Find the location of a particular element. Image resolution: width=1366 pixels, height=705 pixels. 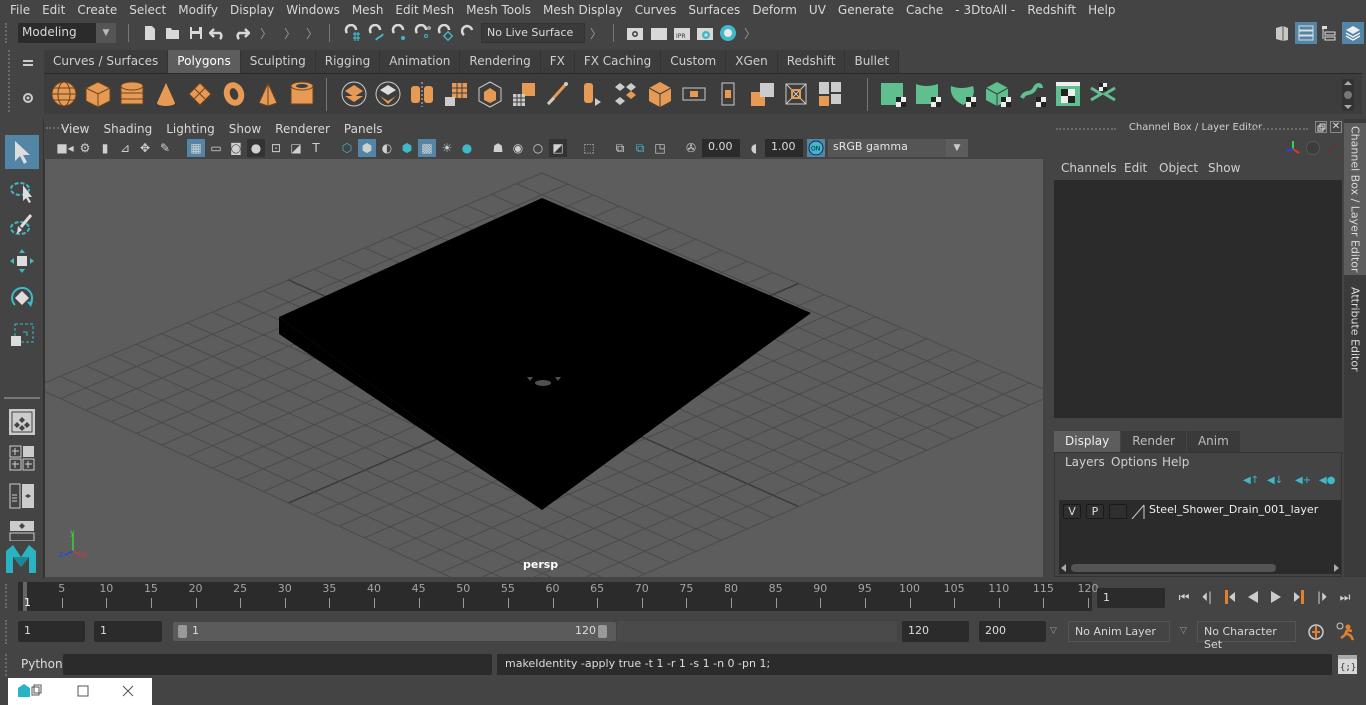

anim-layer-dropdown: No Anim Layer is located at coordinates (1119, 631).